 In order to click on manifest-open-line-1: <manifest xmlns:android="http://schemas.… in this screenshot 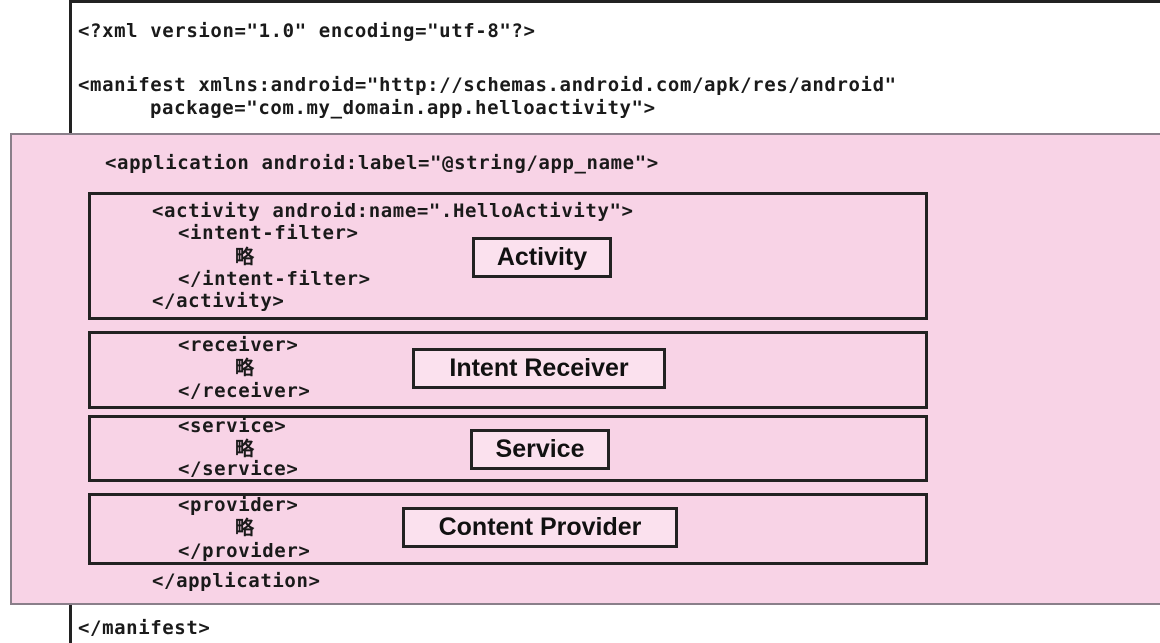, I will do `click(487, 85)`.